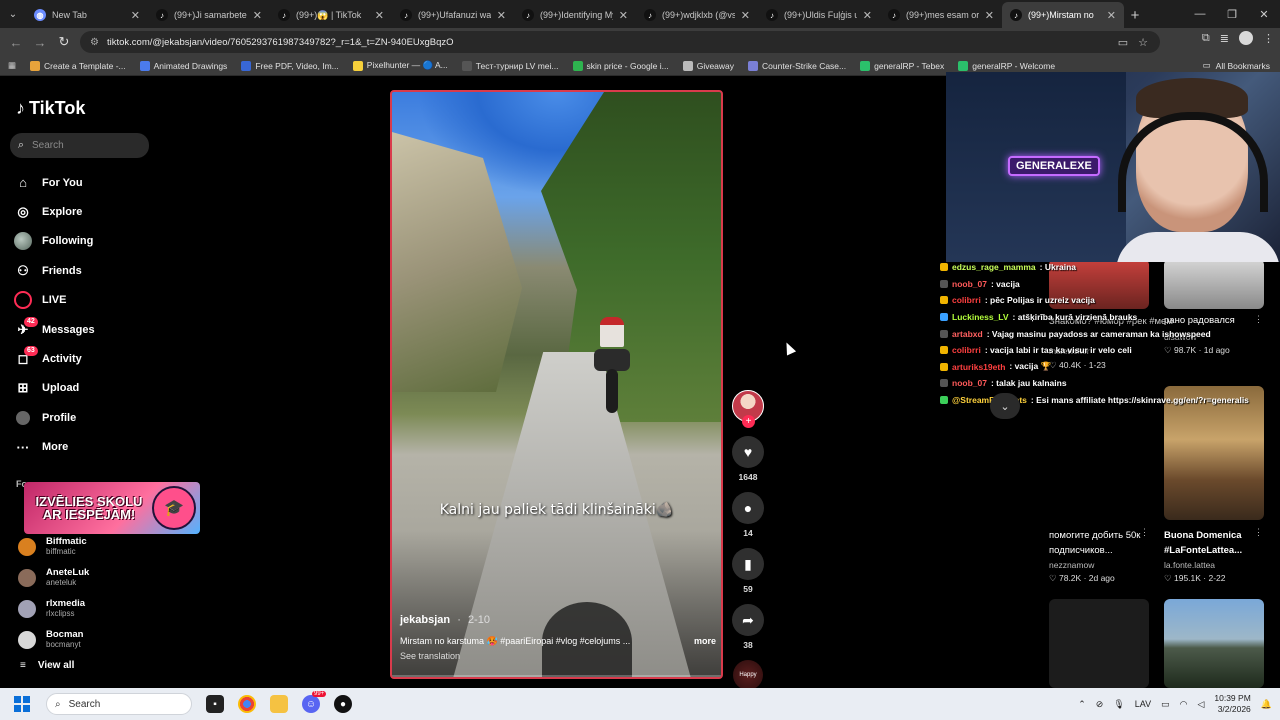 This screenshot has width=1280, height=720. Describe the element at coordinates (1165, 704) in the screenshot. I see `monitor-icon: ▭` at that location.